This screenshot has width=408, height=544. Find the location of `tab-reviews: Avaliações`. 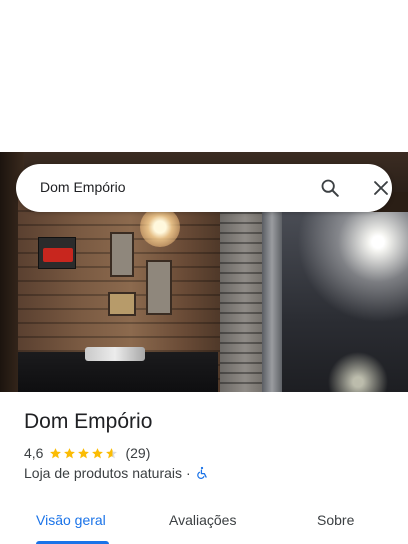

tab-reviews: Avaliações is located at coordinates (202, 520).